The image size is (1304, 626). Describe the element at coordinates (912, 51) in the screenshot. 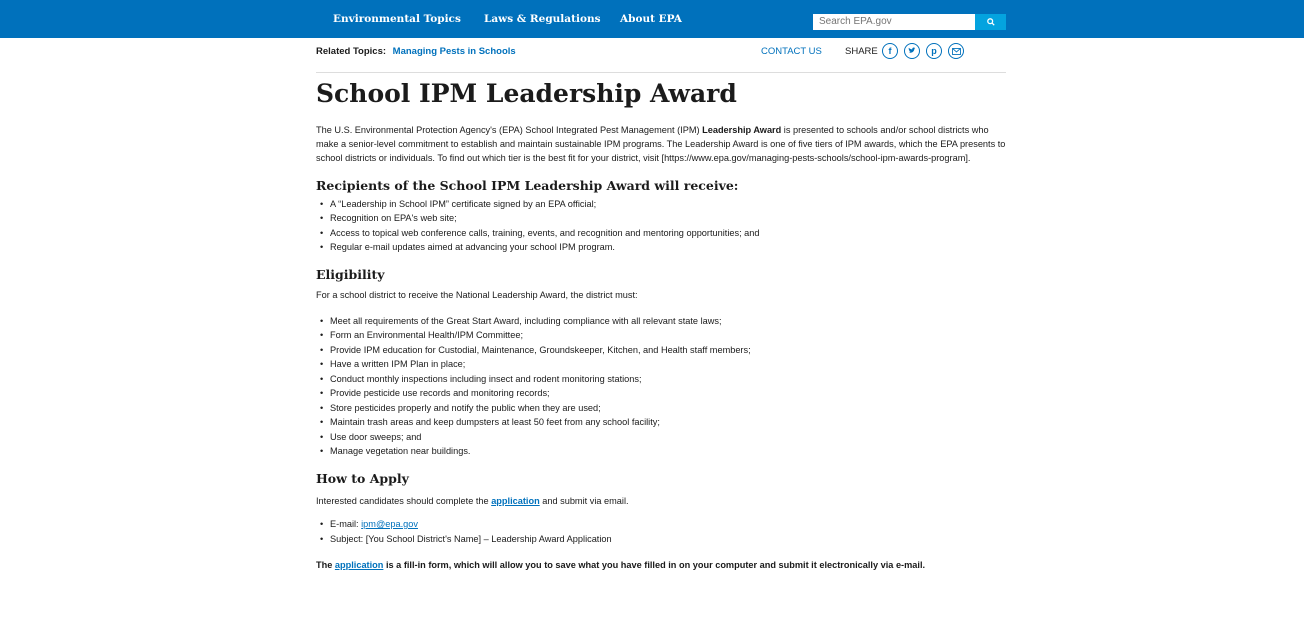

I see `twitter-icon` at that location.